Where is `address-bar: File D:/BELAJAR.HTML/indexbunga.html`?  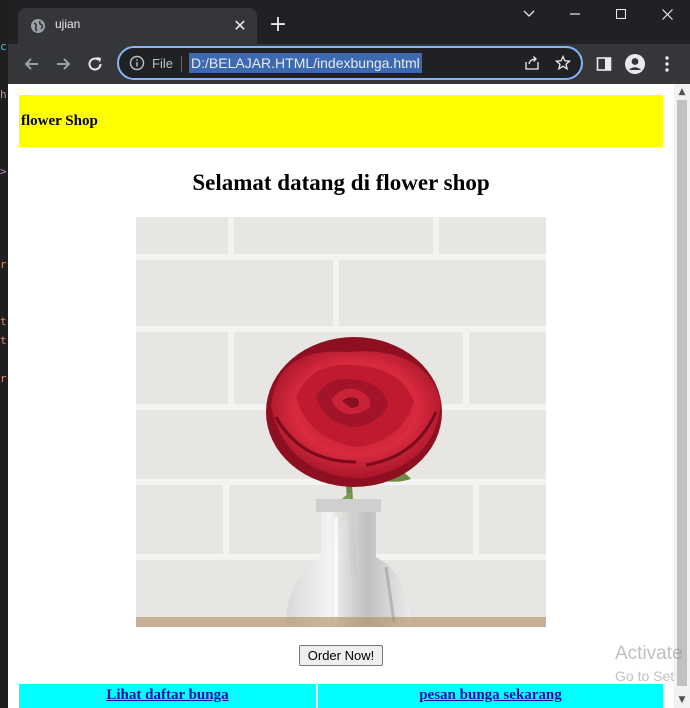
address-bar: File D:/BELAJAR.HTML/indexbunga.html is located at coordinates (350, 63).